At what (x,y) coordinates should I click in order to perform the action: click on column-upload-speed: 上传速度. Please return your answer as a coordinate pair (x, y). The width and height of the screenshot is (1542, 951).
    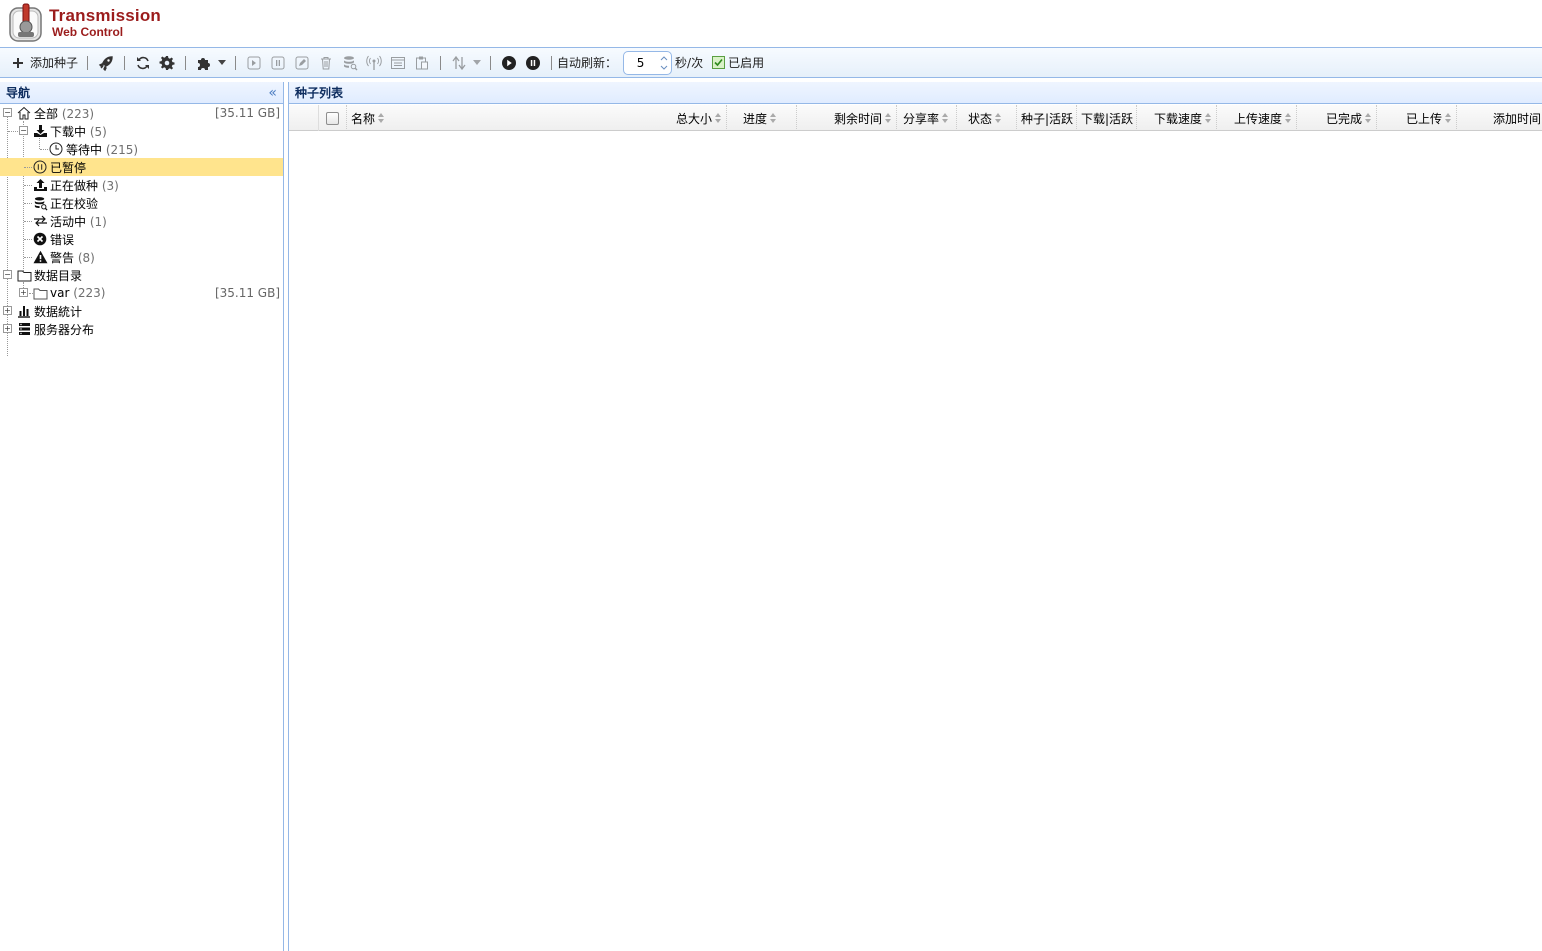
    Looking at the image, I should click on (1257, 118).